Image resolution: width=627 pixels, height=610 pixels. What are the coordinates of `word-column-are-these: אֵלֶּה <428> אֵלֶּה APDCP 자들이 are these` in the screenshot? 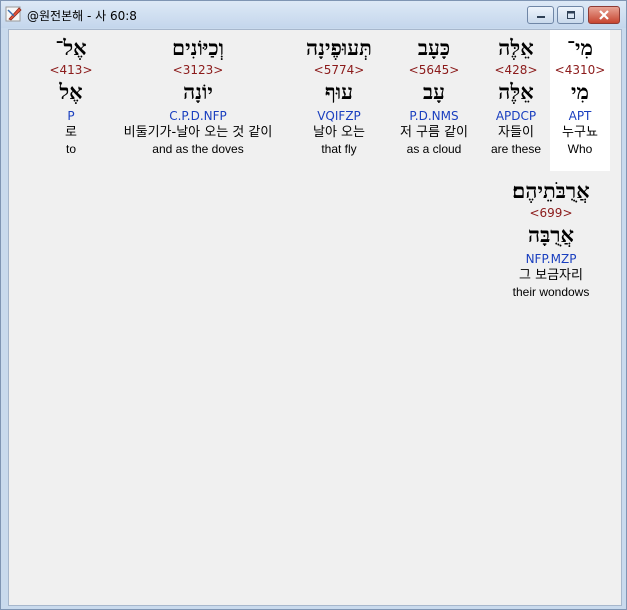 It's located at (516, 93).